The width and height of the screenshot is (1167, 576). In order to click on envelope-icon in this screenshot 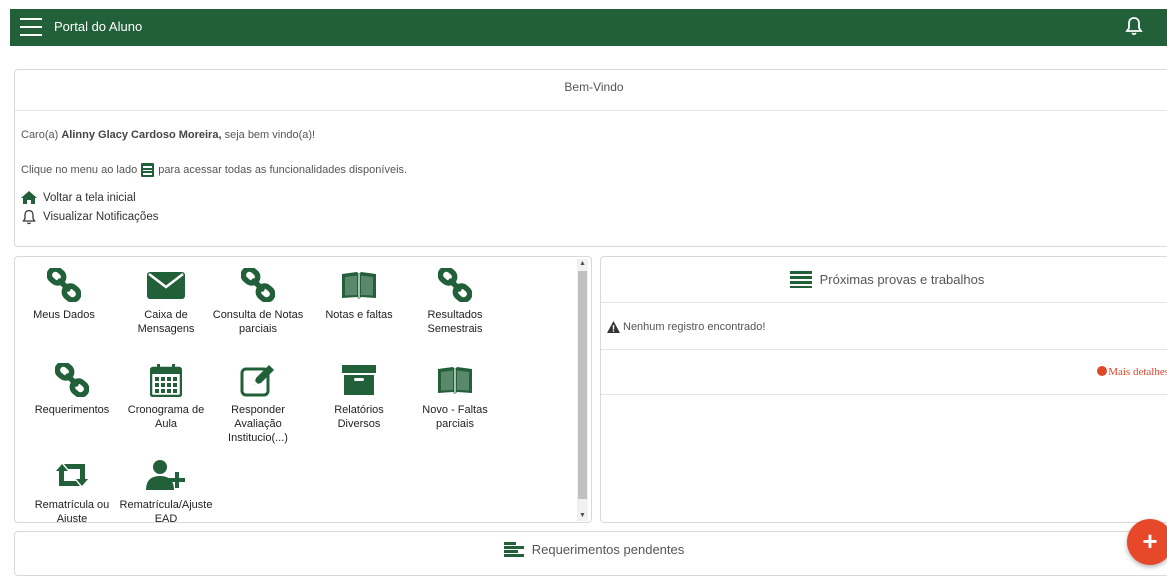, I will do `click(166, 285)`.